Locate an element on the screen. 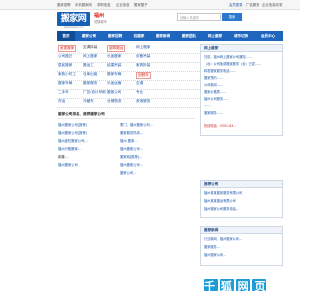  recommend-line: 福州某某搬运有限公司 is located at coordinates (243, 200).